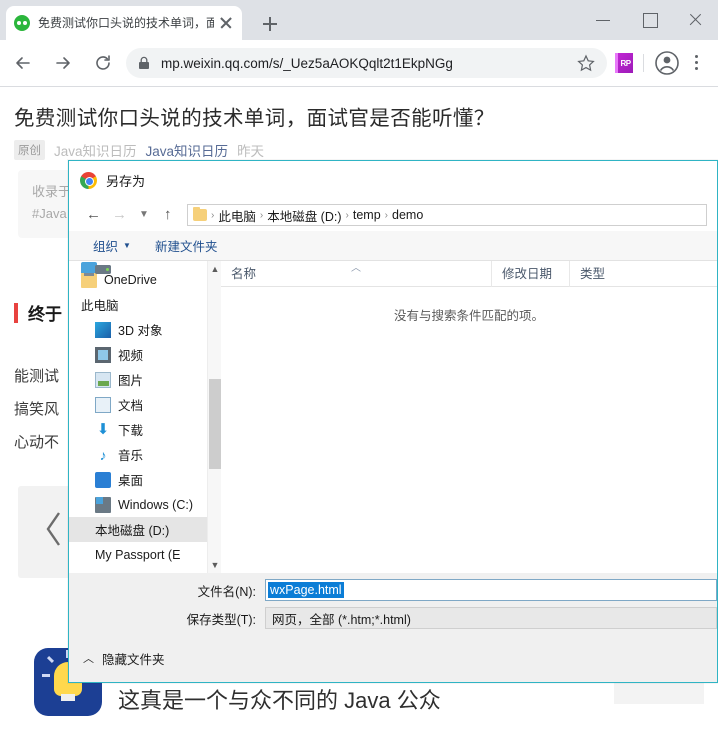 The height and width of the screenshot is (729, 718). I want to click on tree-item-3: 视频, so click(145, 354).